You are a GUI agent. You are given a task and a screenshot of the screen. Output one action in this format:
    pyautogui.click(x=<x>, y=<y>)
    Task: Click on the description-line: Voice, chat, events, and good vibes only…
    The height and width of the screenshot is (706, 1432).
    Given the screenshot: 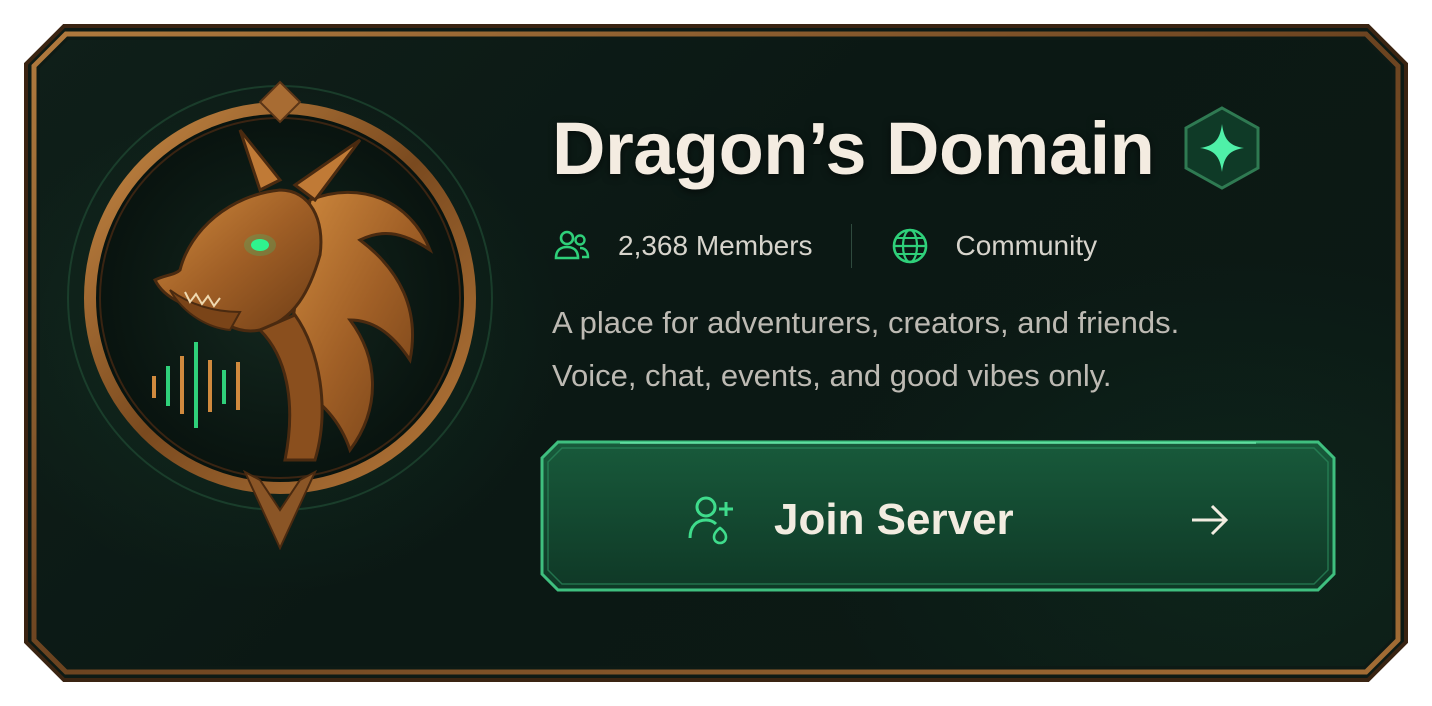 What is the action you would take?
    pyautogui.click(x=832, y=375)
    